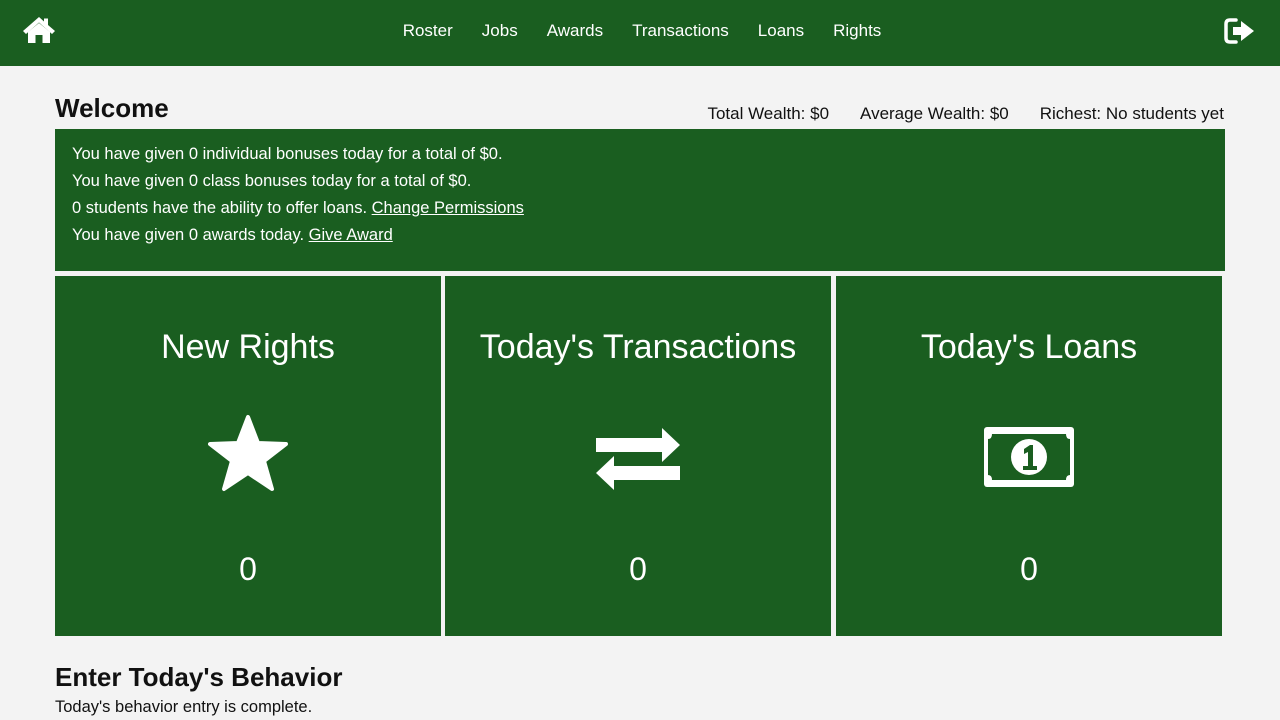  What do you see at coordinates (199, 677) in the screenshot?
I see `behavior-section-title: Enter Today's Behavior` at bounding box center [199, 677].